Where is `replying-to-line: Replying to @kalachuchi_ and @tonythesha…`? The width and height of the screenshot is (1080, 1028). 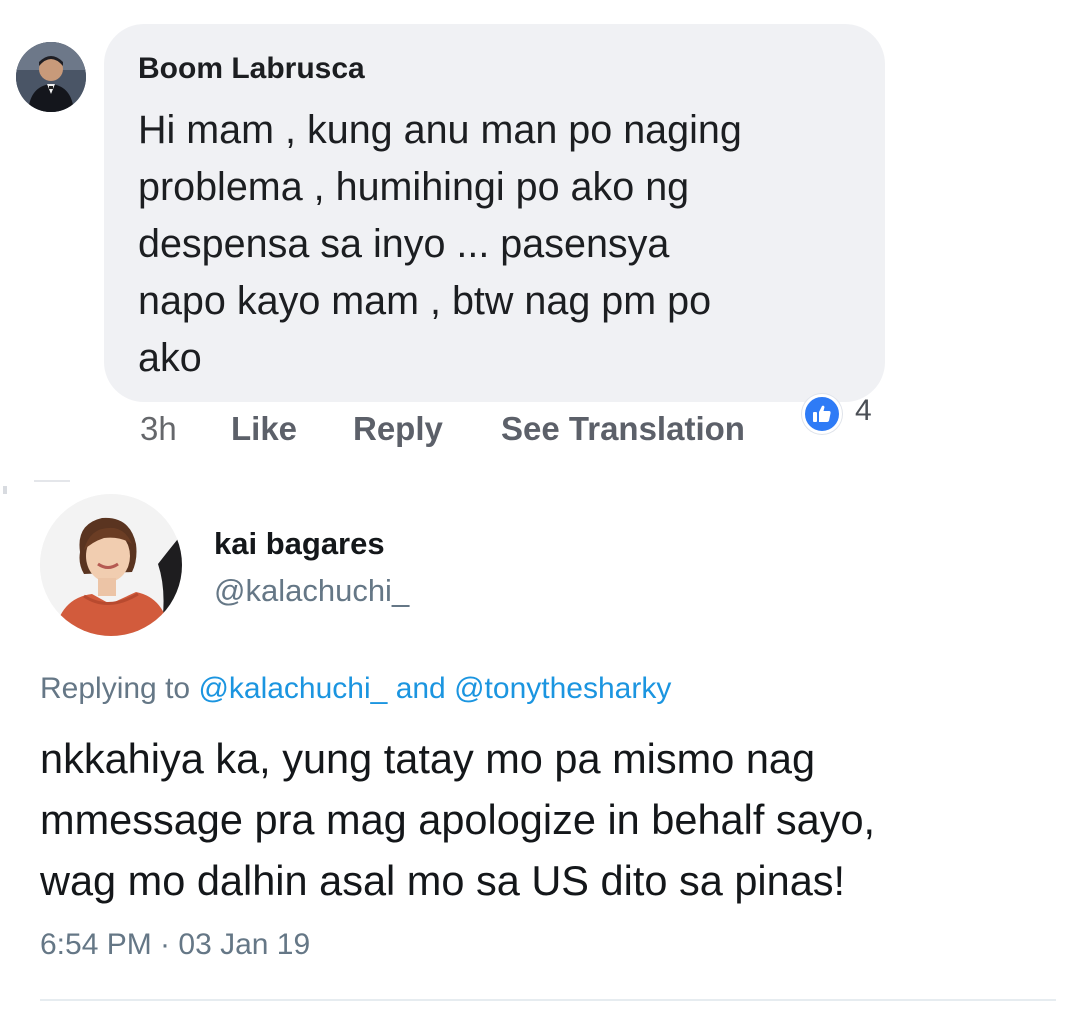
replying-to-line: Replying to @kalachuchi_ and @tonythesha… is located at coordinates (355, 689).